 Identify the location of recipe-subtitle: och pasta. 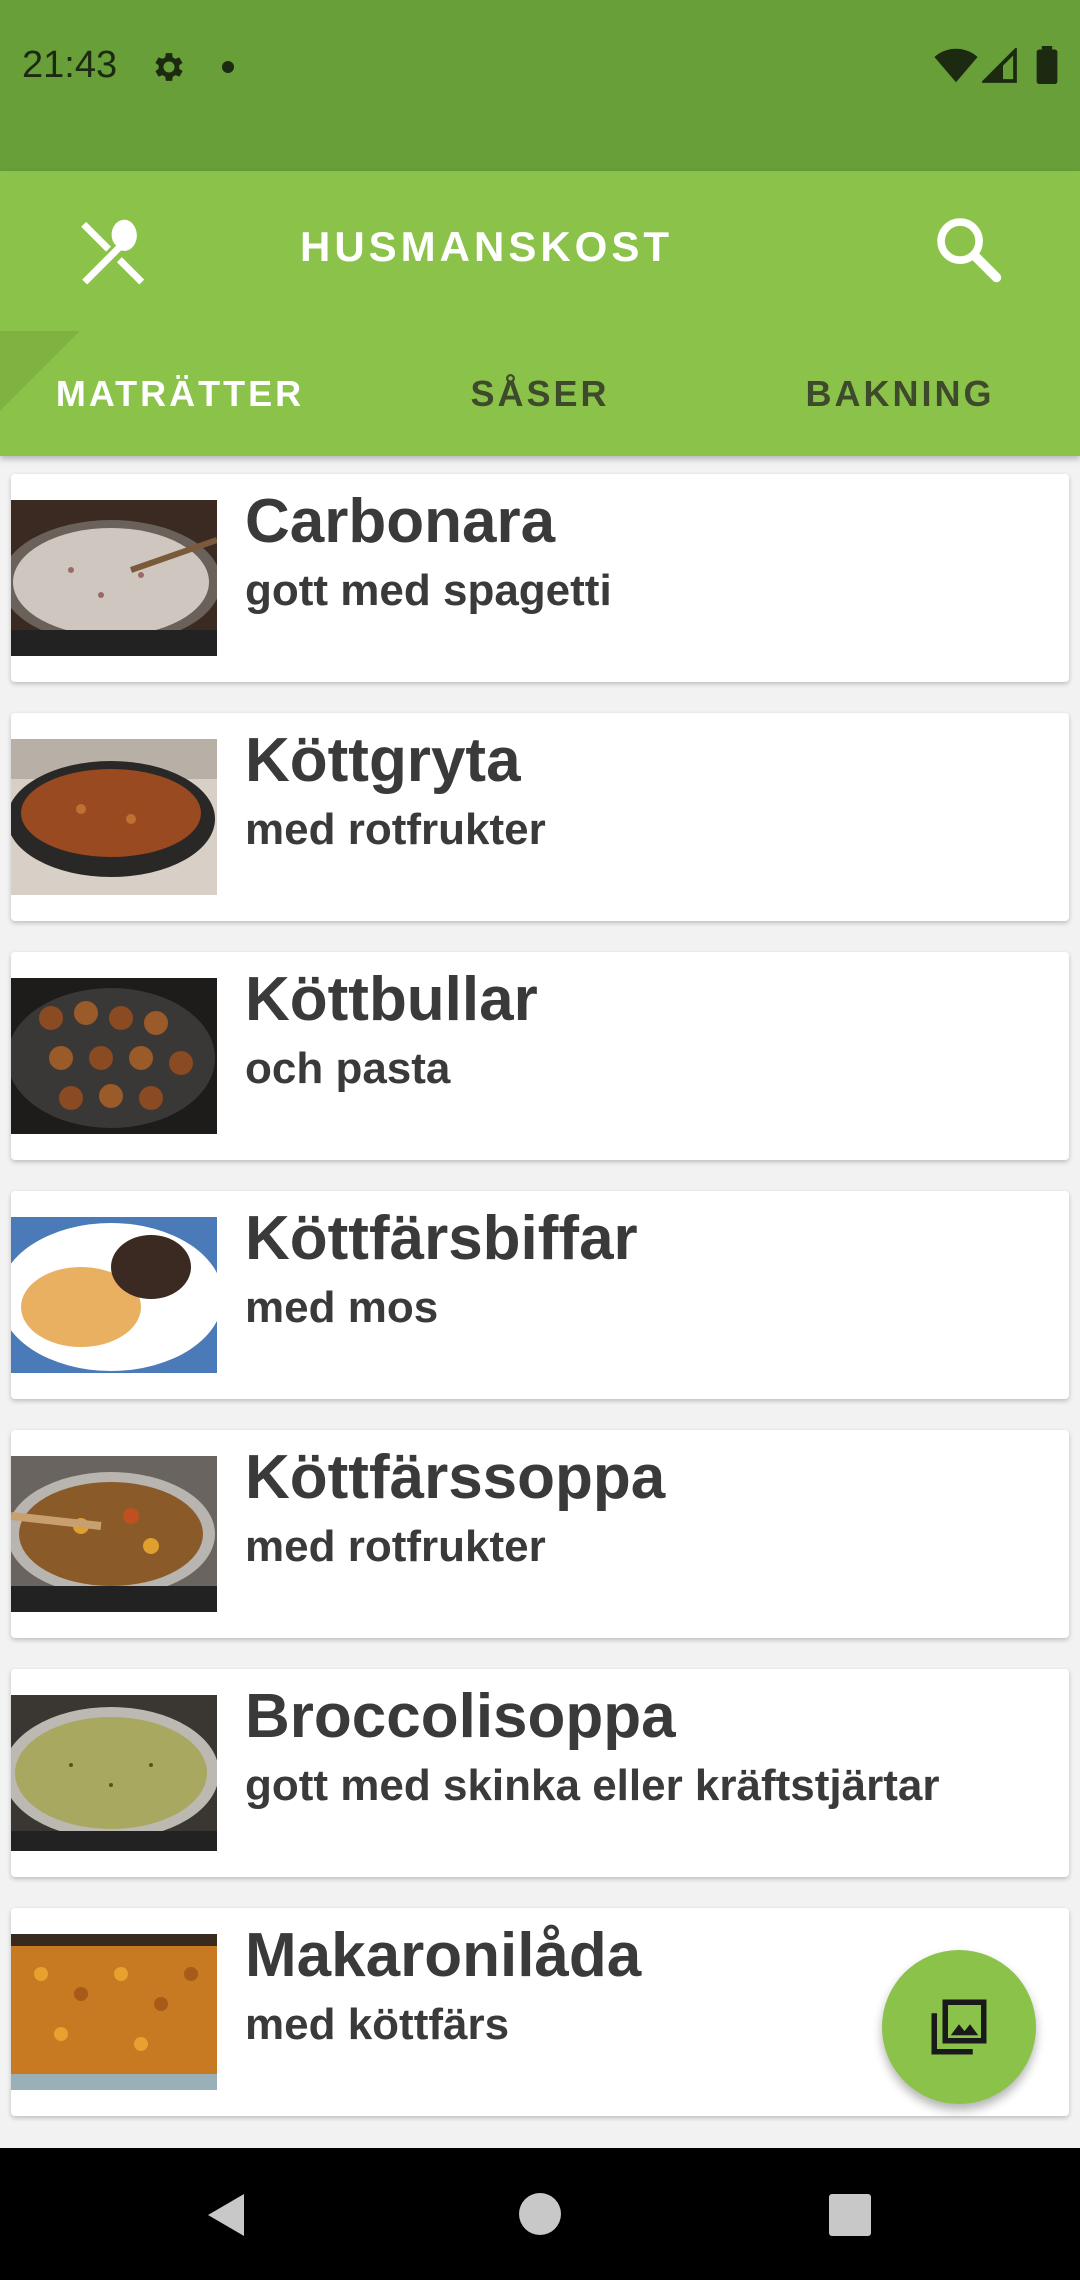
(348, 1068).